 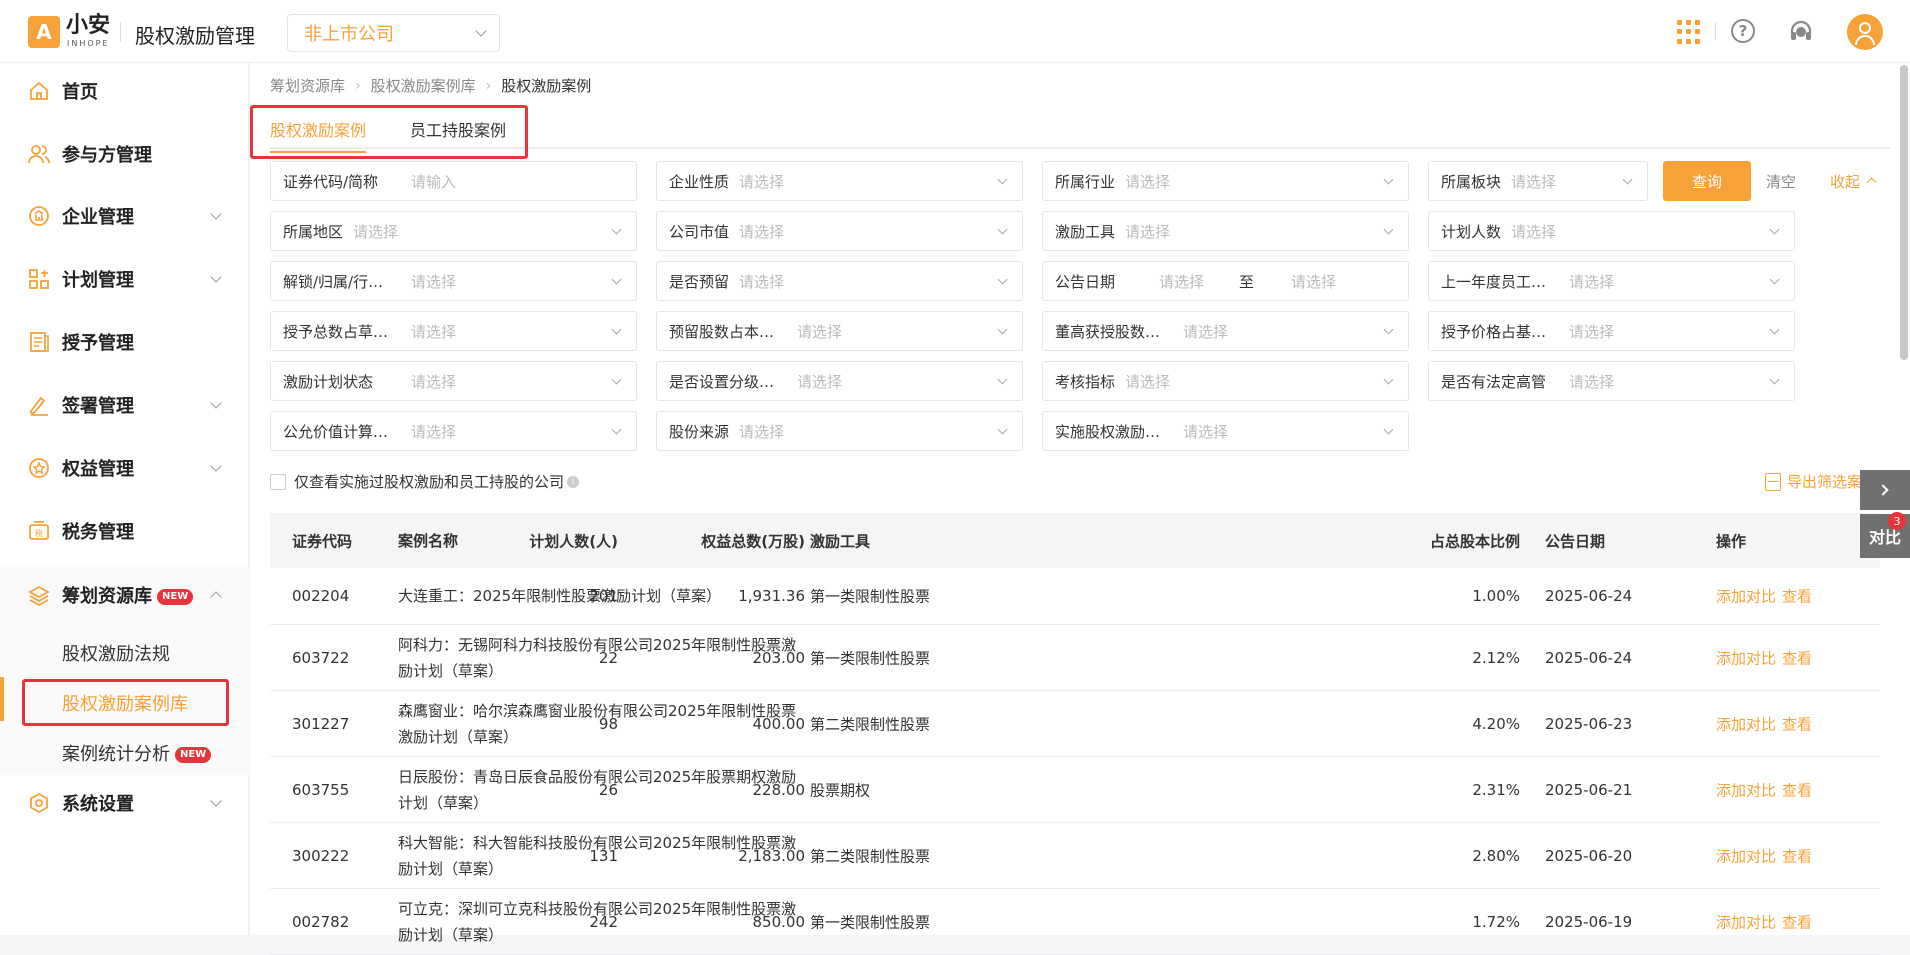 I want to click on filter-reserved-ratio: 预留股数占本… 请选择, so click(x=839, y=331).